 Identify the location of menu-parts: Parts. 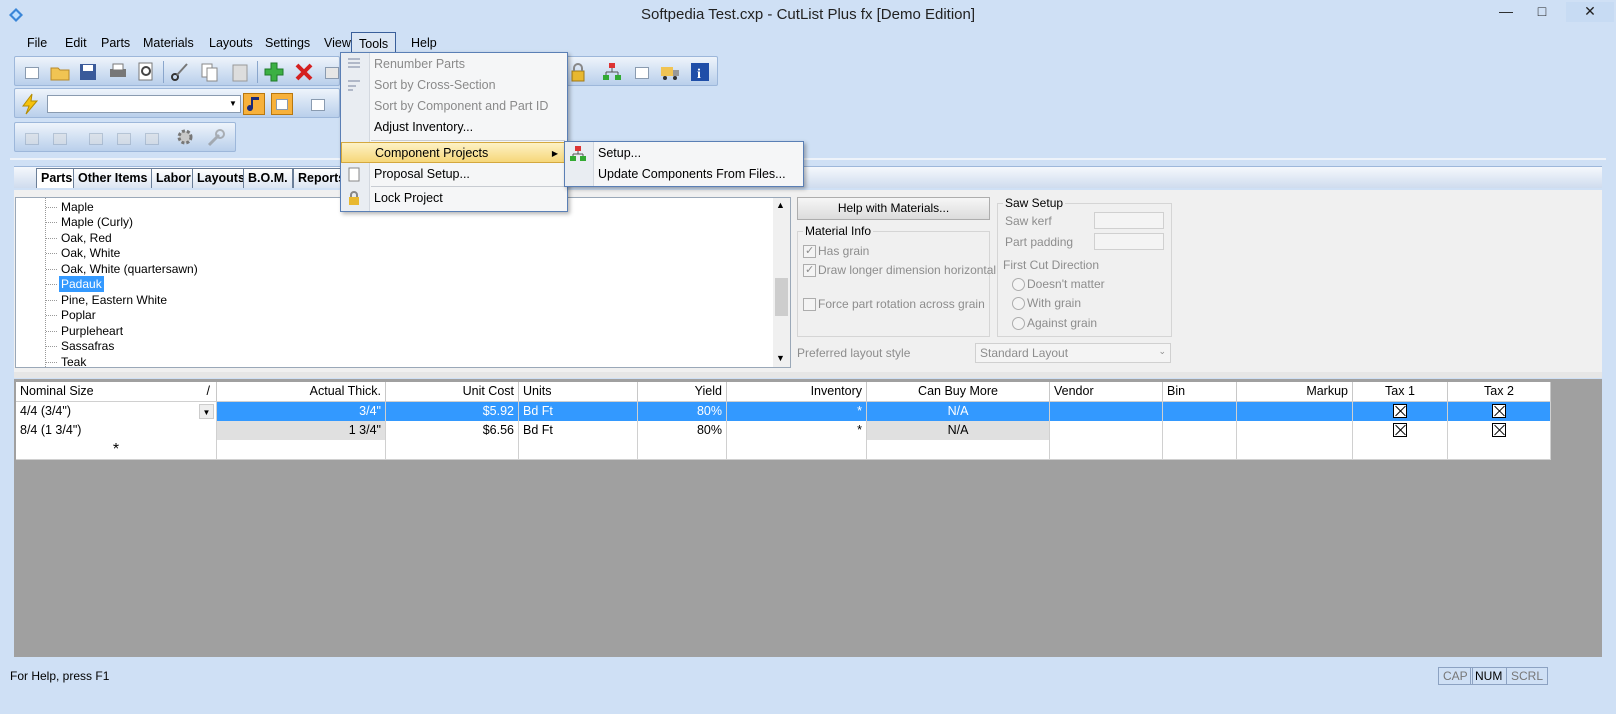
(115, 43).